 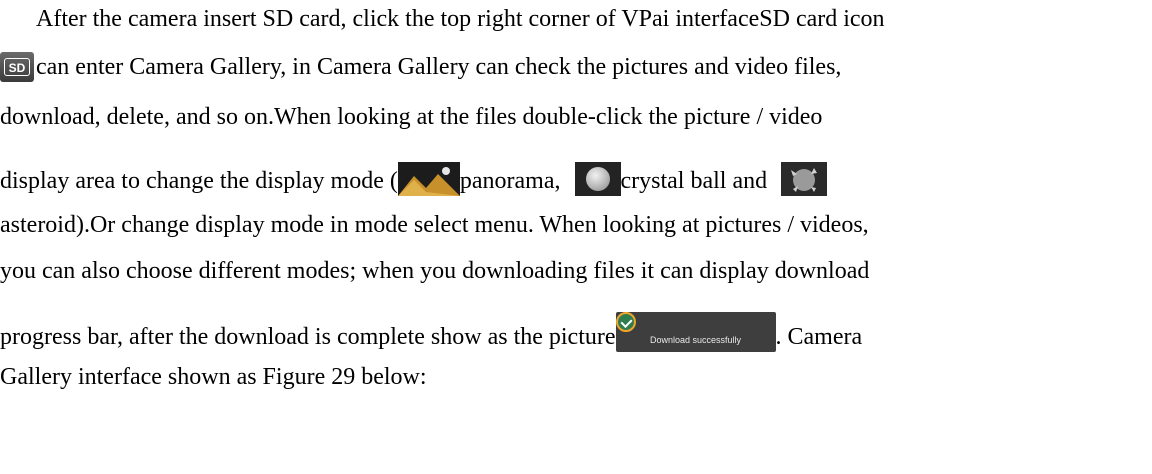 I want to click on crystal-ball-shape, so click(x=597, y=179).